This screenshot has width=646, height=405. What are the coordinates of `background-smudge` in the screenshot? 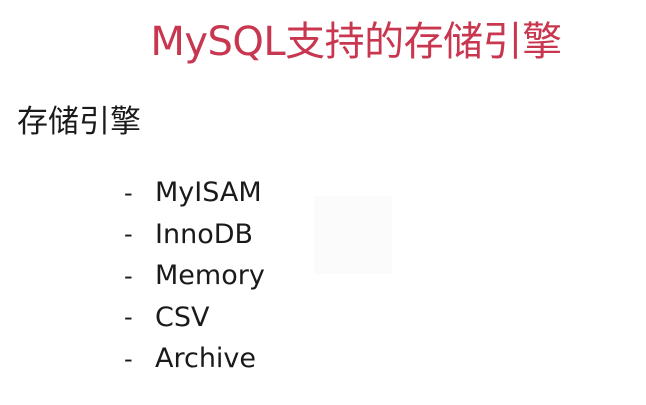 It's located at (353, 235).